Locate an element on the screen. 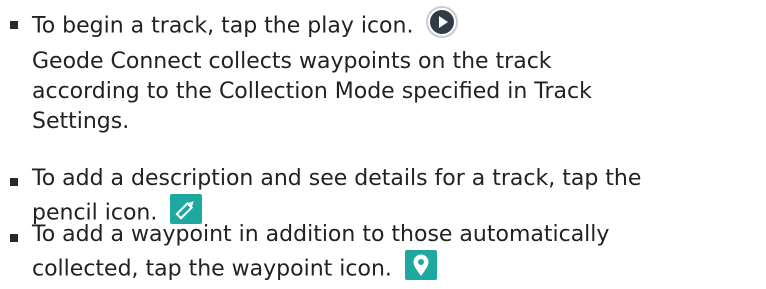 The width and height of the screenshot is (766, 289). list-item-text: To begin a track, tap the play icon. is located at coordinates (223, 26).